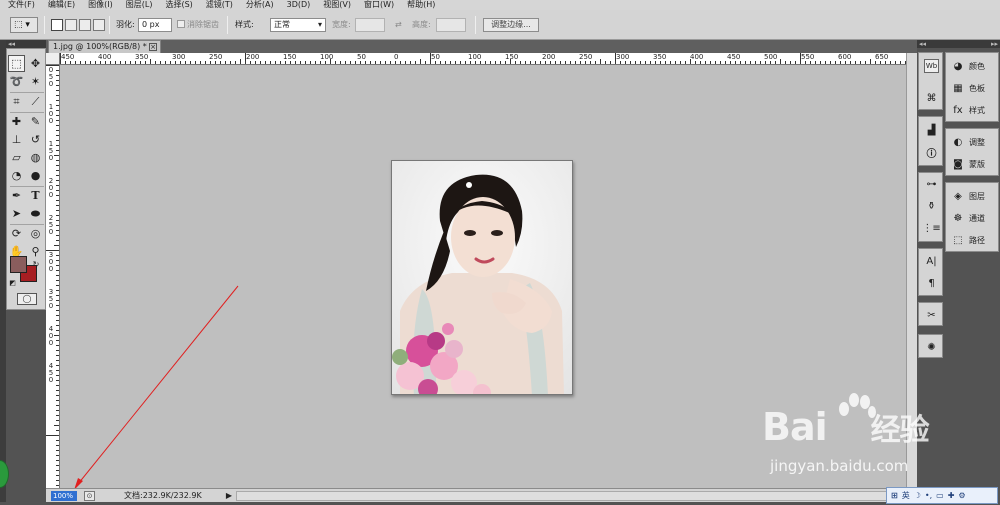 The width and height of the screenshot is (1000, 505). Describe the element at coordinates (57, 25) in the screenshot. I see `new-selection-button` at that location.